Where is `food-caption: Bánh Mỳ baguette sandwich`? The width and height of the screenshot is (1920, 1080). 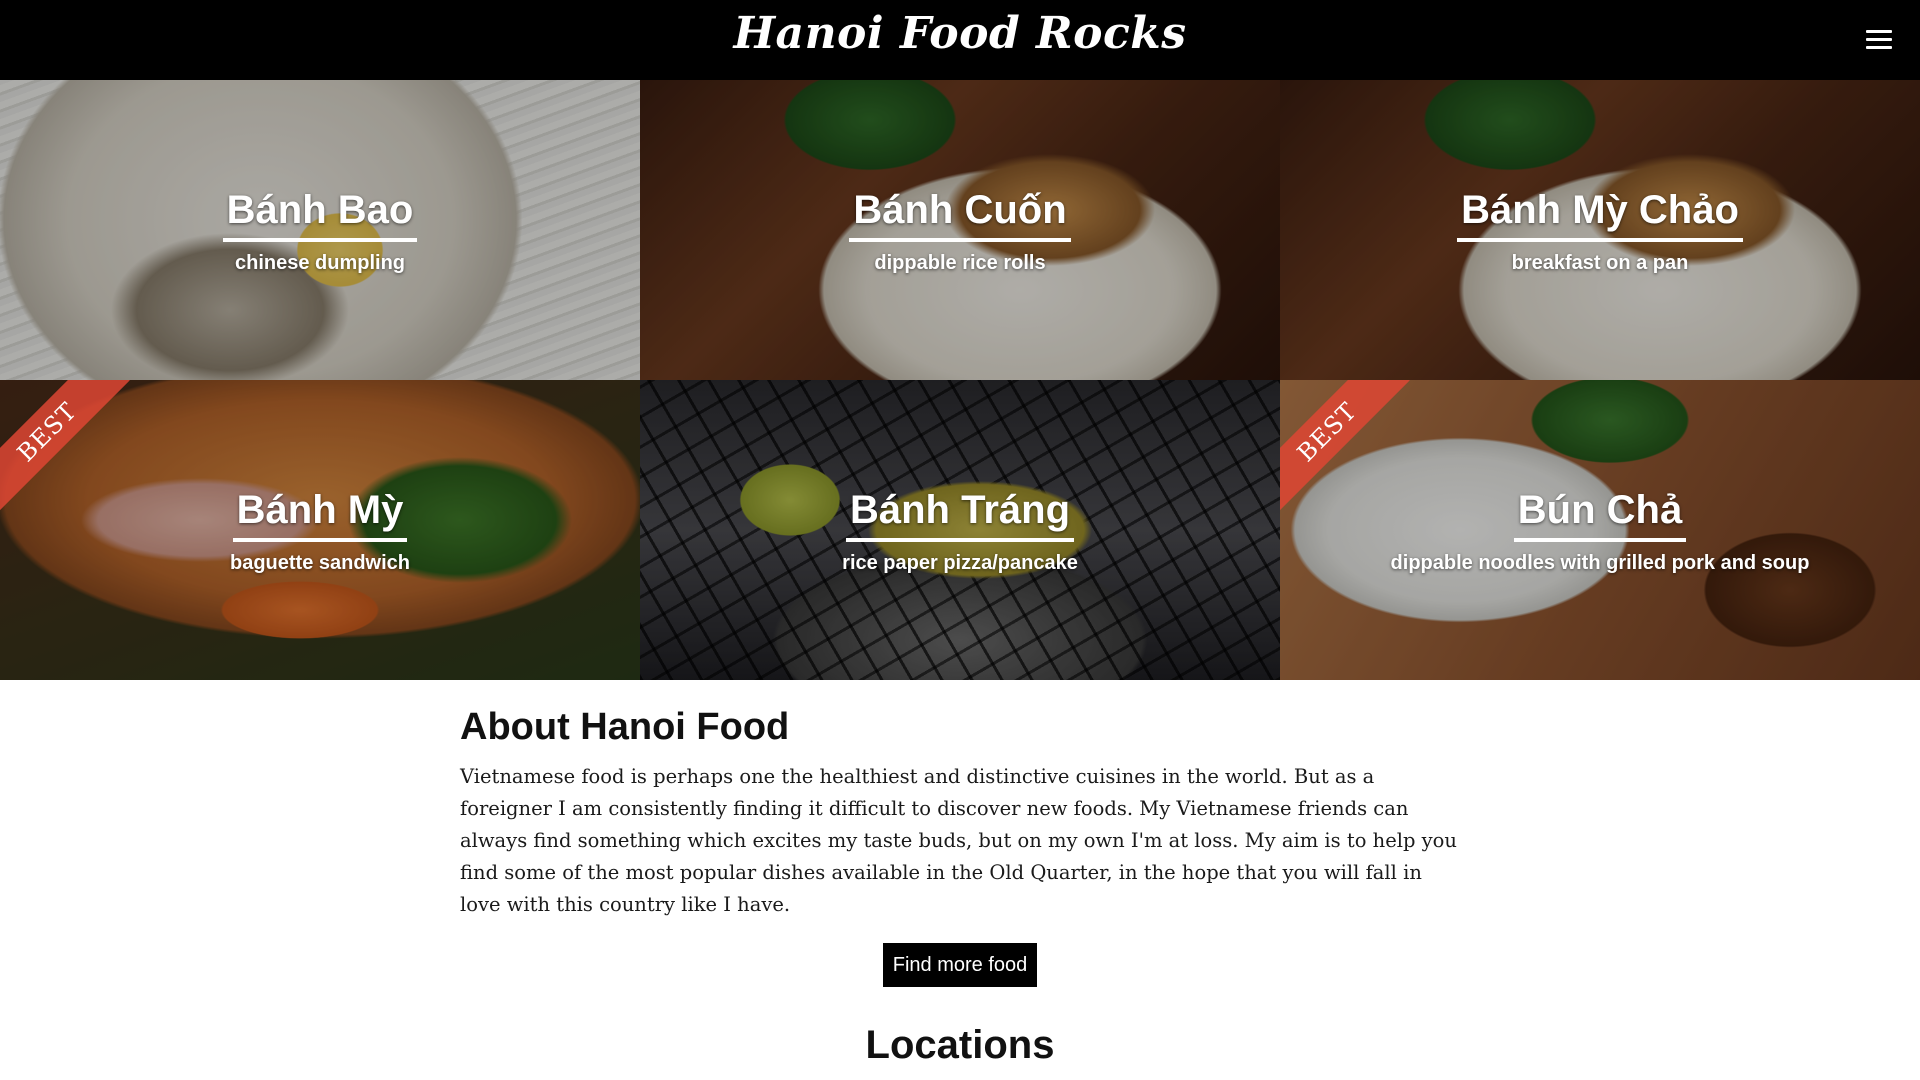
food-caption: Bánh Mỳ baguette sandwich is located at coordinates (320, 530).